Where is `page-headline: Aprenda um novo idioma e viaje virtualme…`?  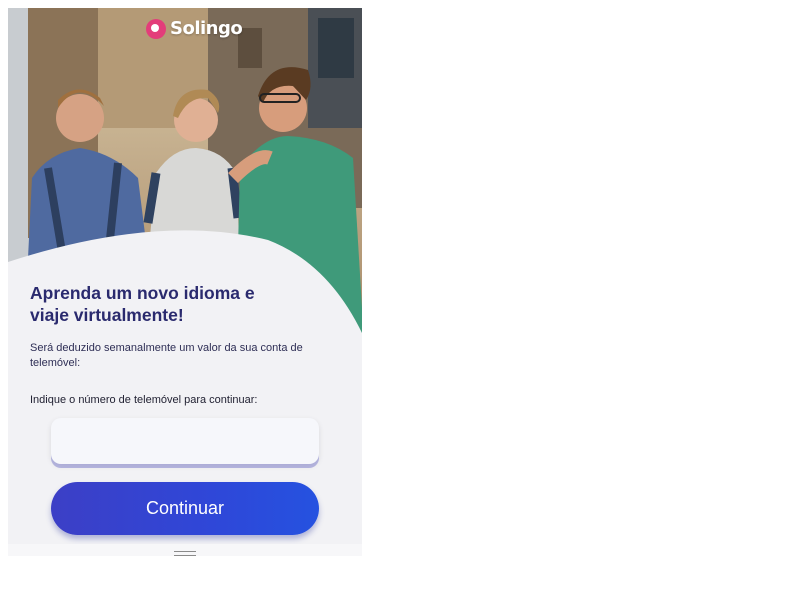 page-headline: Aprenda um novo idioma e viaje virtualme… is located at coordinates (142, 304).